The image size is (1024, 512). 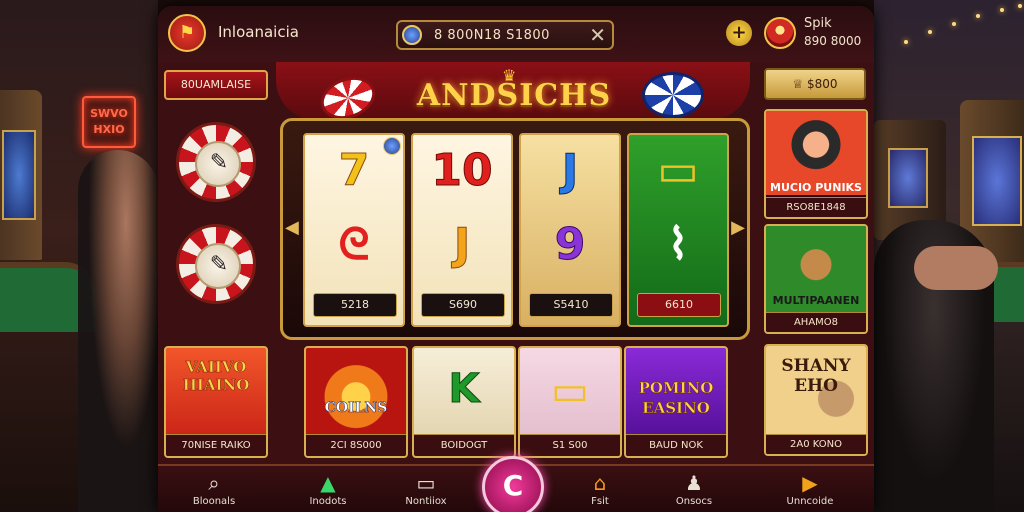 What do you see at coordinates (214, 483) in the screenshot?
I see `search-icon: ⌕` at bounding box center [214, 483].